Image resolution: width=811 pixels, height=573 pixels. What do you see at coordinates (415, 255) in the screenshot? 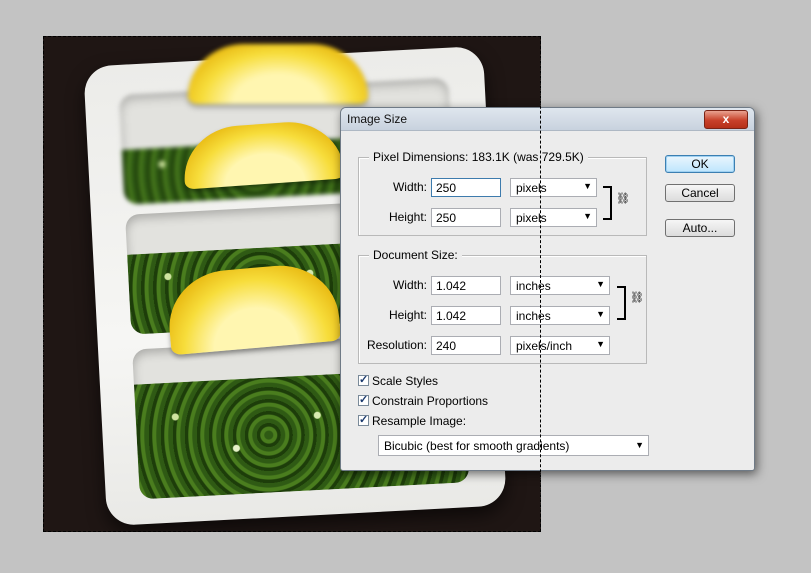
I see `document-size-legend: Document Size:` at bounding box center [415, 255].